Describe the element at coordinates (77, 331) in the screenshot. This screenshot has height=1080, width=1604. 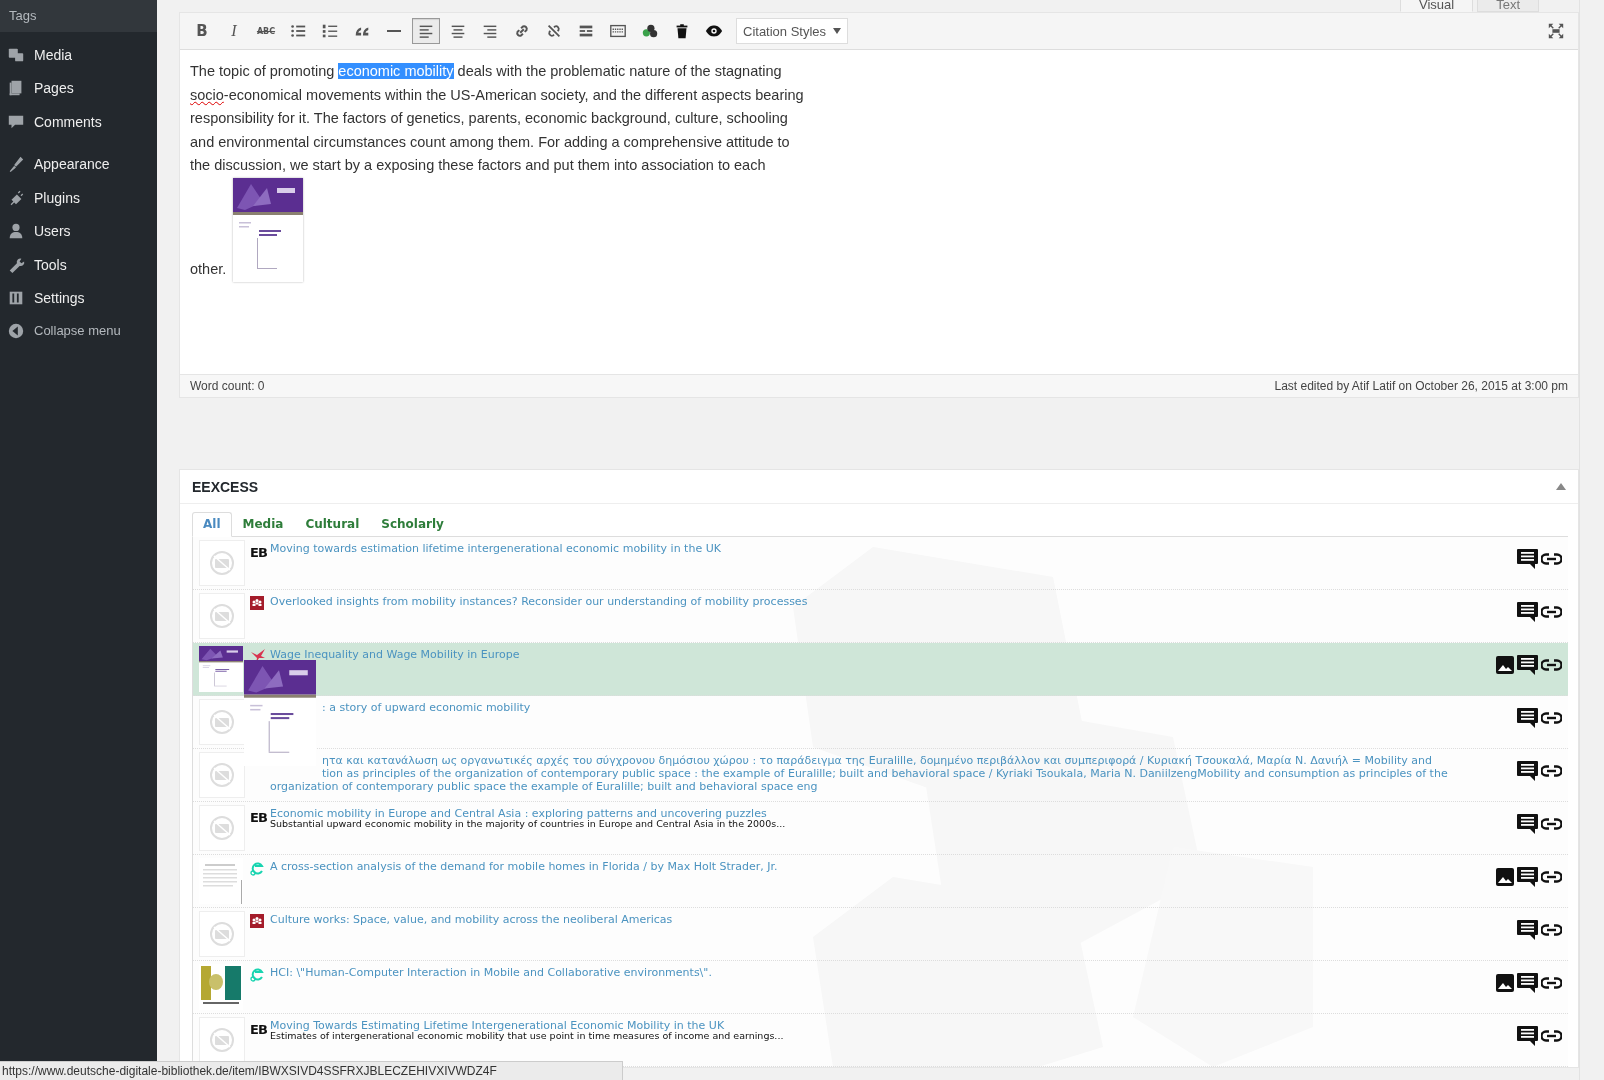
I see `collapse-menu-link: Collapse menu` at that location.